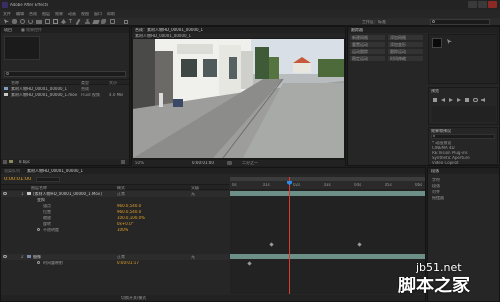 This screenshot has width=500, height=302. I want to click on property-value: 100%, so click(122, 230).